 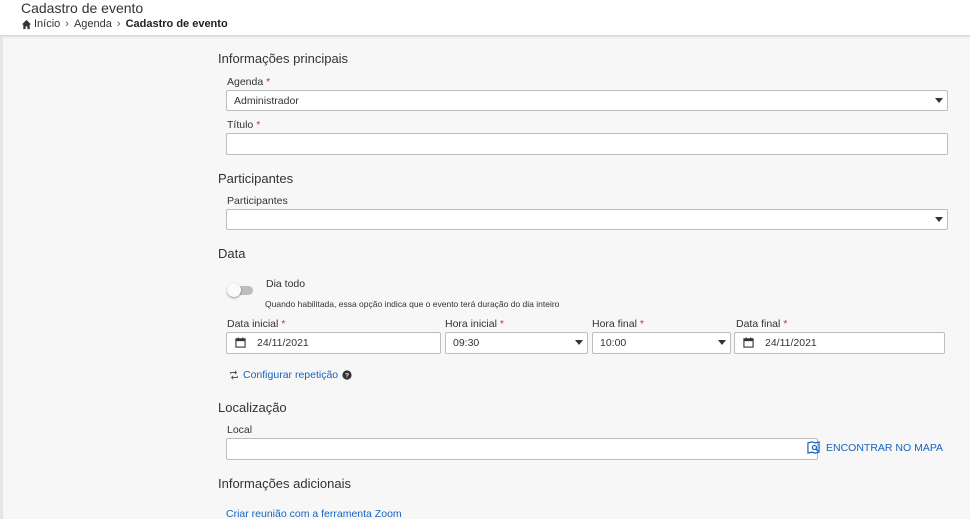 I want to click on titulo-input, so click(x=587, y=144).